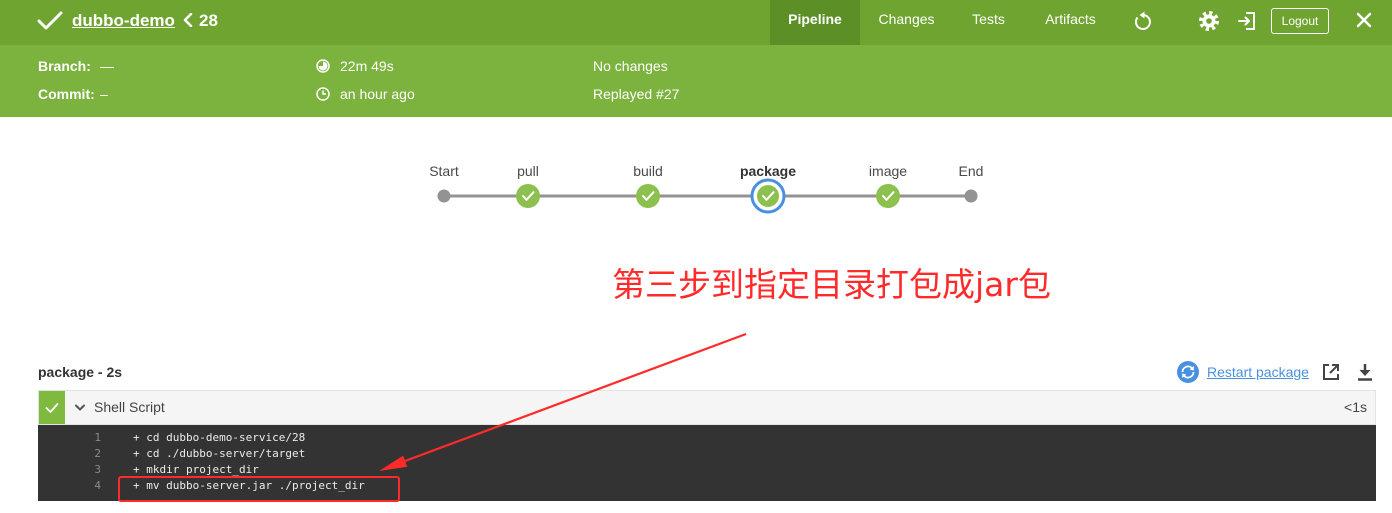 The height and width of the screenshot is (513, 1392). What do you see at coordinates (630, 66) in the screenshot?
I see `changes-summary: No changes` at bounding box center [630, 66].